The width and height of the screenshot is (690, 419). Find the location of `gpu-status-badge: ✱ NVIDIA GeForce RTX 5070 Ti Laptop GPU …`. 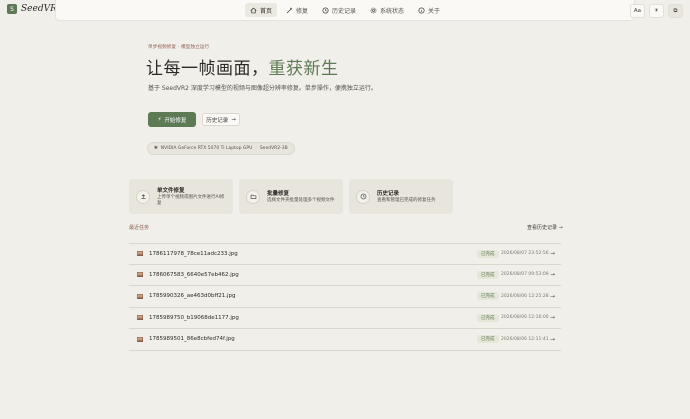

gpu-status-badge: ✱ NVIDIA GeForce RTX 5070 Ti Laptop GPU … is located at coordinates (221, 148).